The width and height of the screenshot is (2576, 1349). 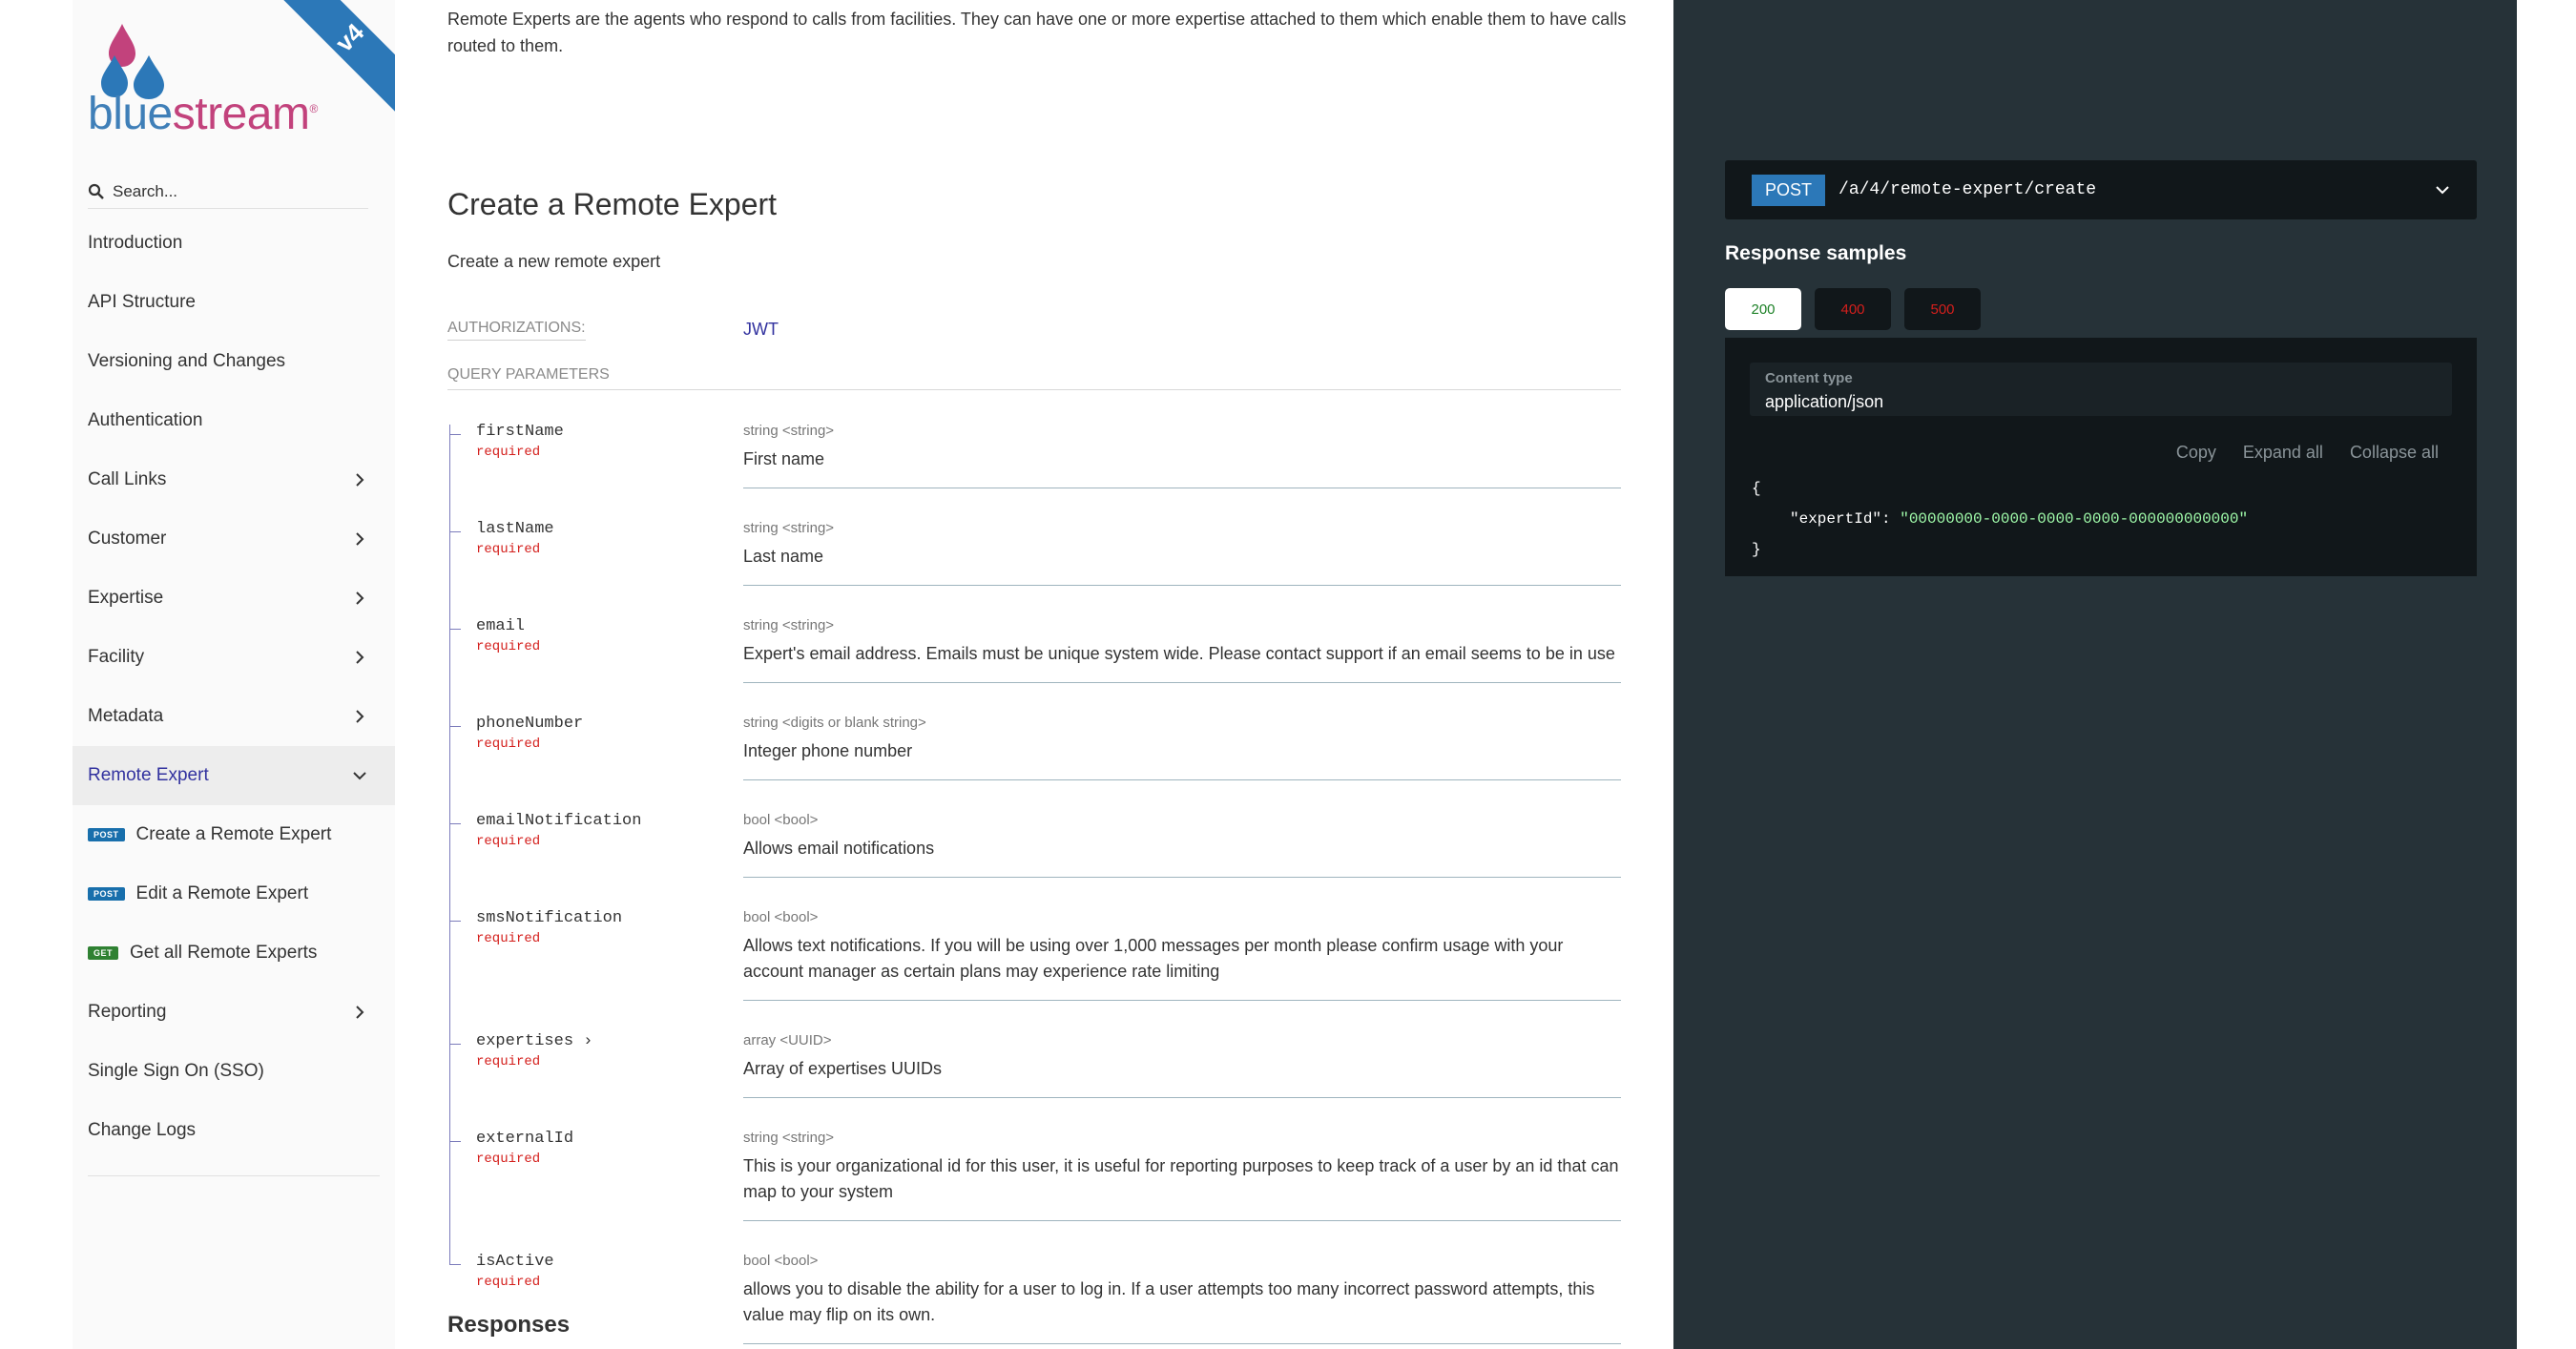 I want to click on sidebar-item-customer: Customer, so click(x=234, y=539).